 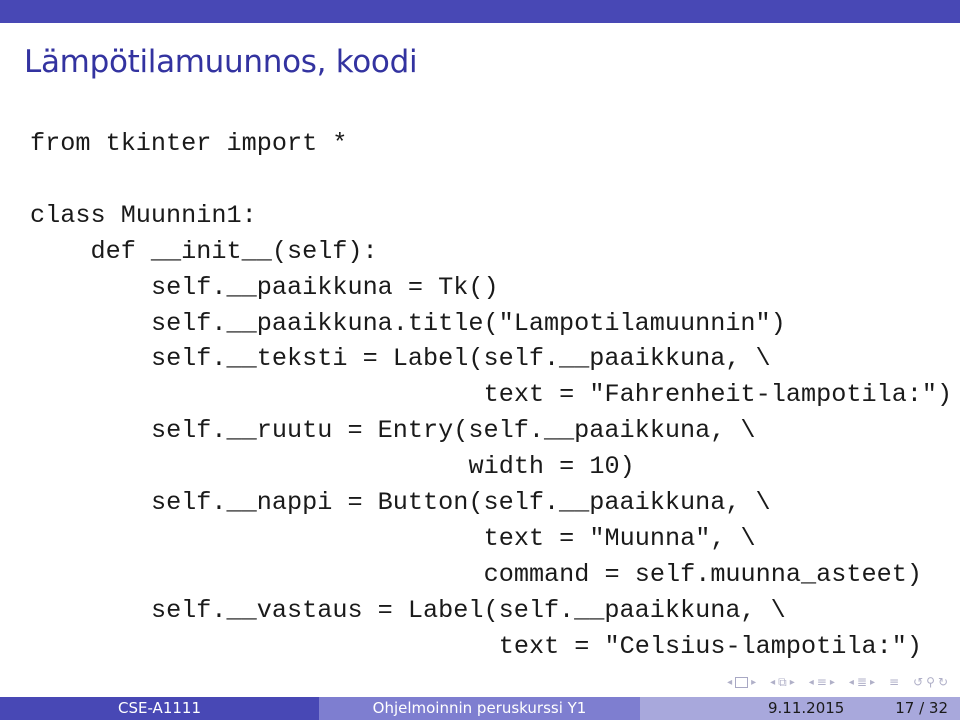 What do you see at coordinates (718, 395) in the screenshot?
I see `code-line: text = "Fahrenheit-lampotila:")` at bounding box center [718, 395].